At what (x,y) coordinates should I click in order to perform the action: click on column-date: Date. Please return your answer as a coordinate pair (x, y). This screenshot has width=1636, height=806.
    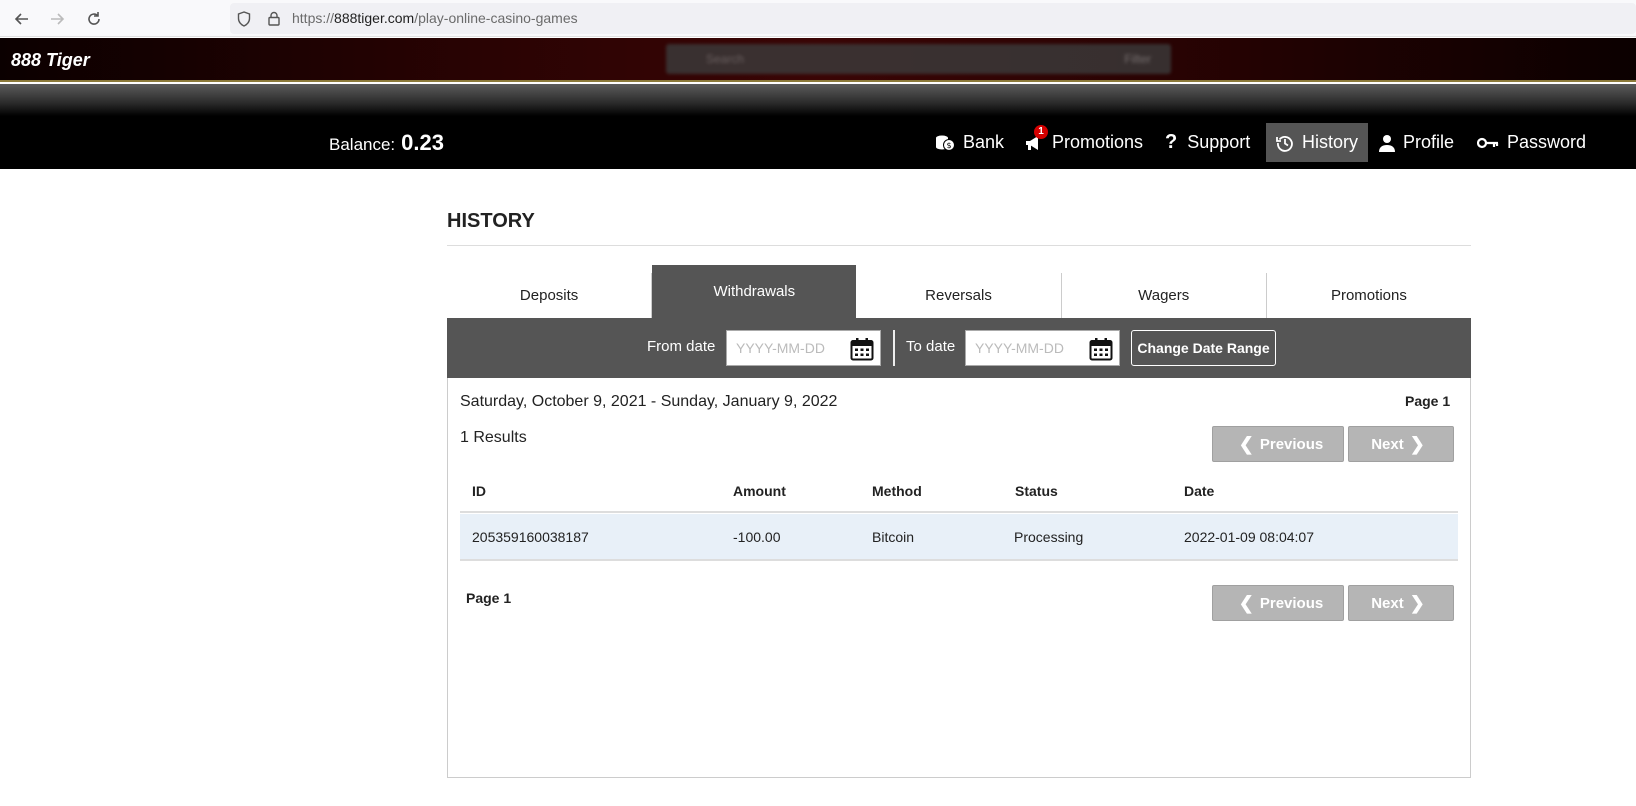
    Looking at the image, I should click on (1199, 491).